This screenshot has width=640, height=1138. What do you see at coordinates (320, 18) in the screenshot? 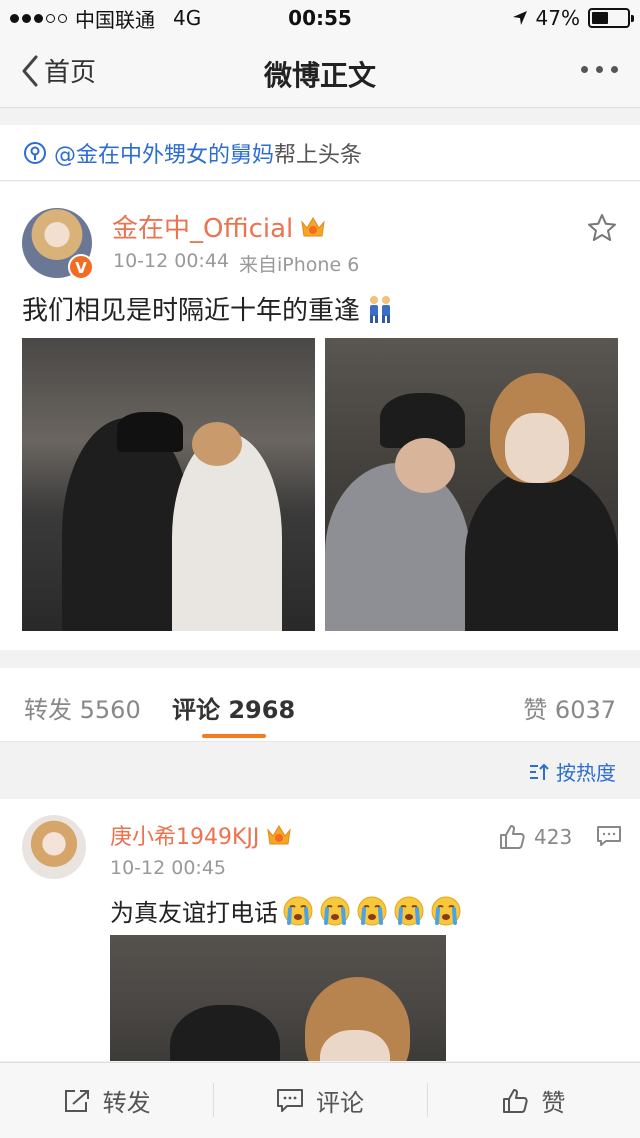
I see `status-bar: 中国联通 4G 00:55 47%` at bounding box center [320, 18].